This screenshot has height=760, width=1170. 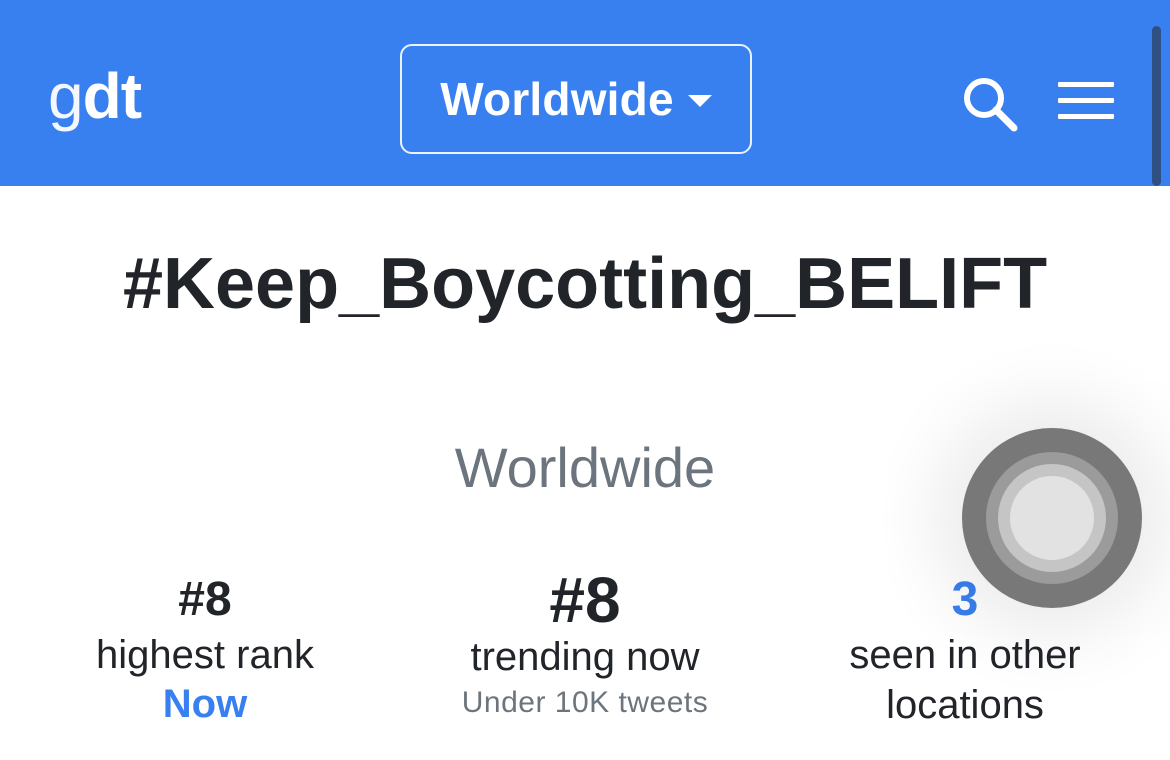 I want to click on stat-highest-rank: #8 highest rank Now, so click(x=205, y=649).